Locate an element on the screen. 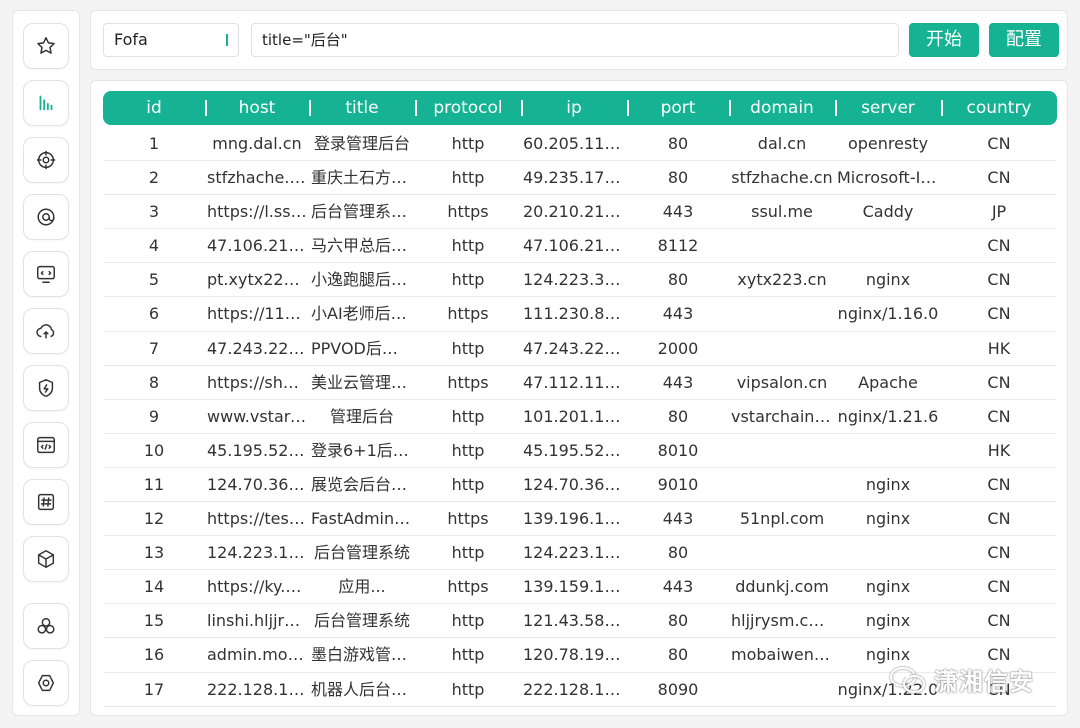 The width and height of the screenshot is (1080, 728). column-header-host: host is located at coordinates (257, 108).